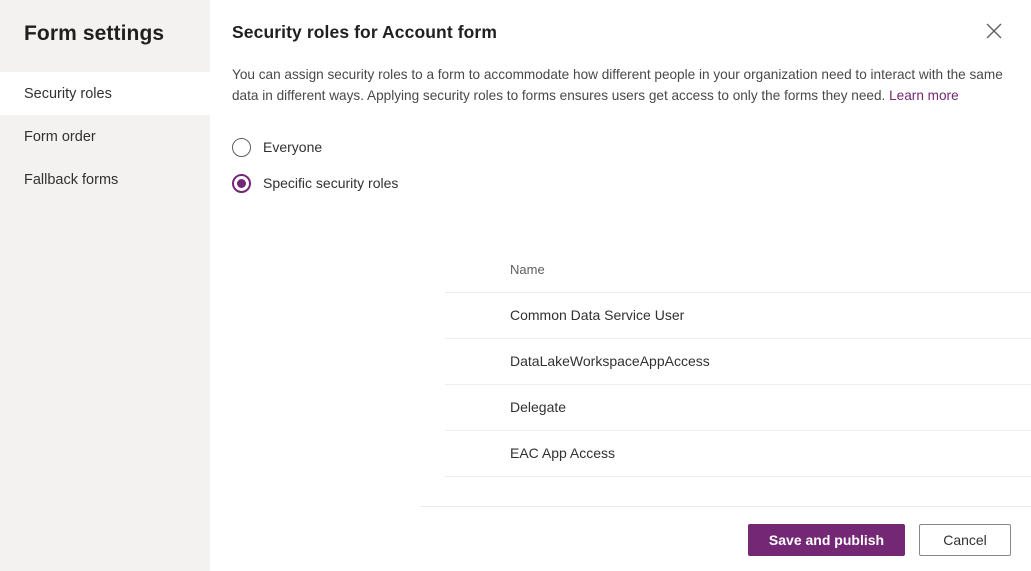 Image resolution: width=1031 pixels, height=571 pixels. I want to click on radio-specific-mark, so click(241, 183).